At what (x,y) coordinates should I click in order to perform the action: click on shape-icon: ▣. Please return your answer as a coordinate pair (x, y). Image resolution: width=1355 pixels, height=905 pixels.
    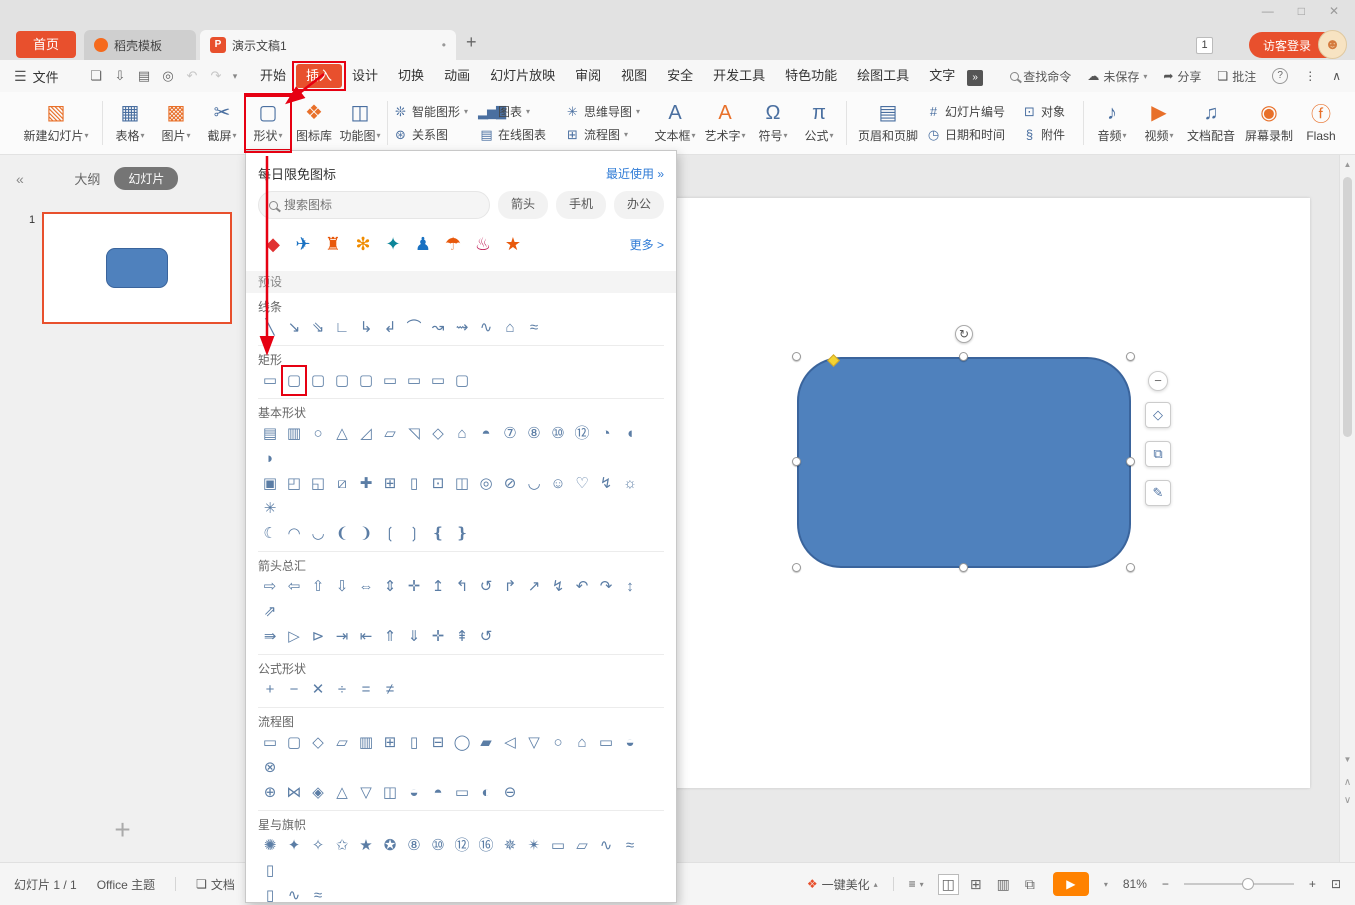
    Looking at the image, I should click on (270, 483).